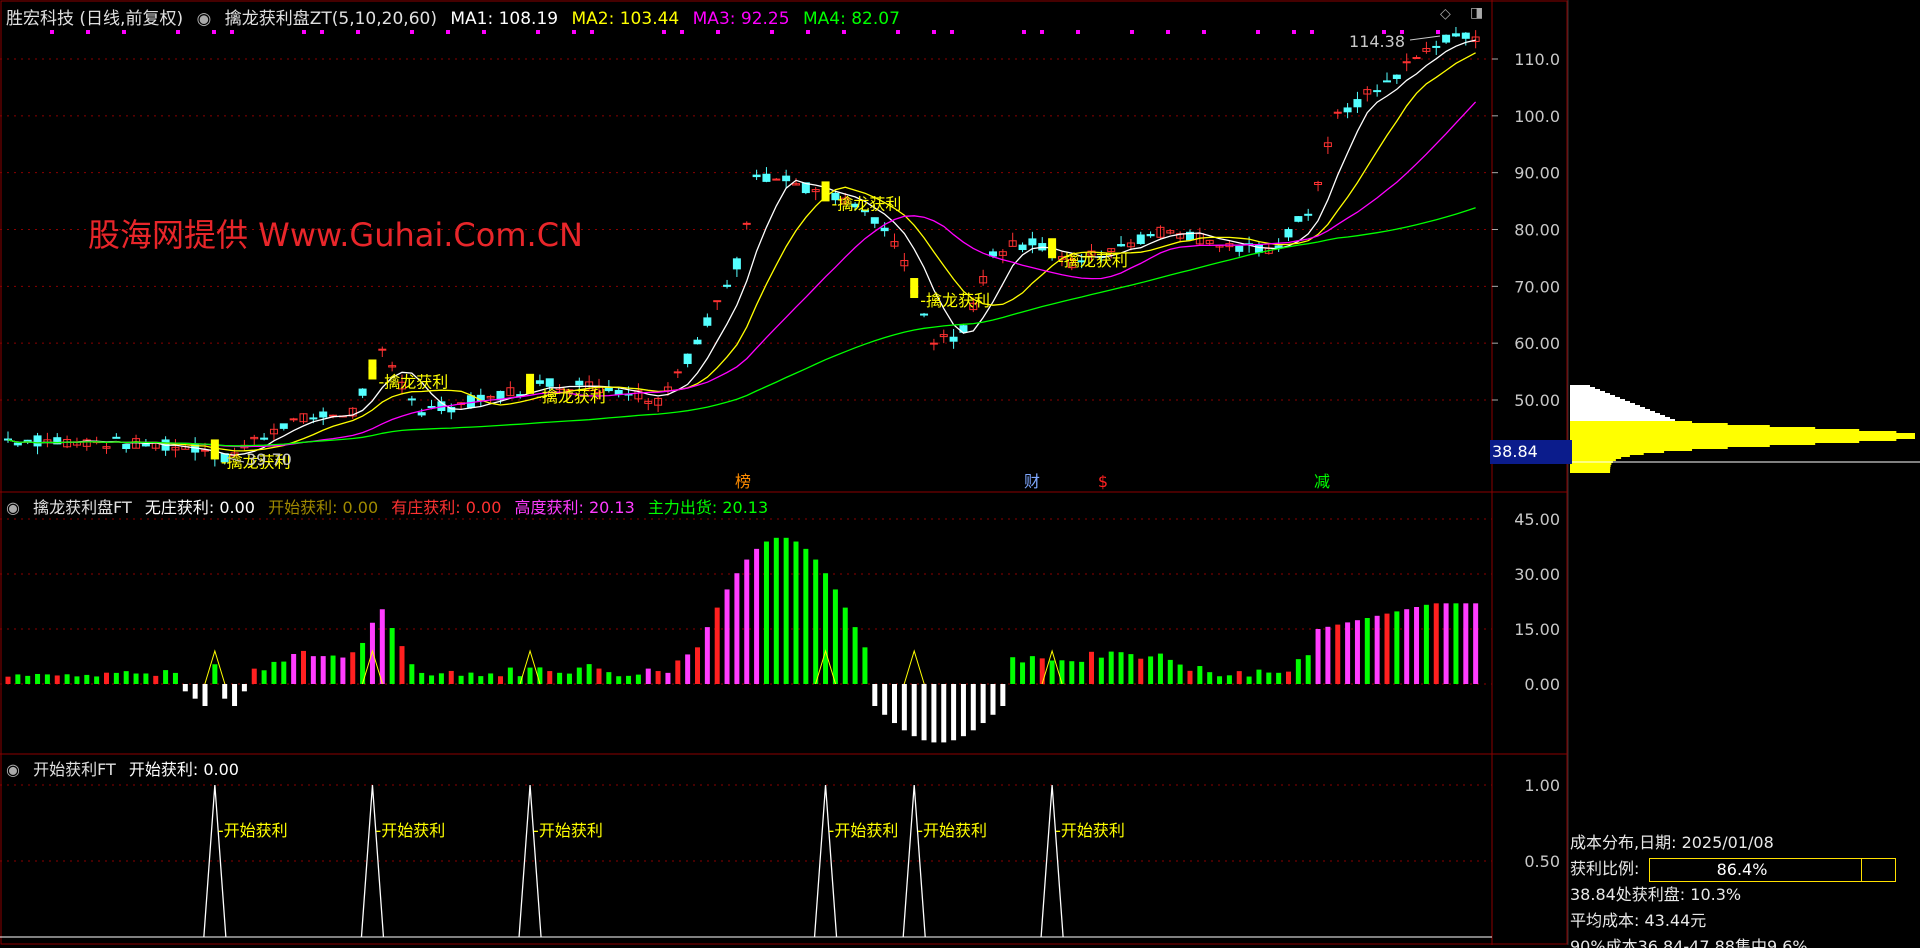 The image size is (1920, 948). Describe the element at coordinates (74, 769) in the screenshot. I see `panel3-name: 开始获利FT` at that location.